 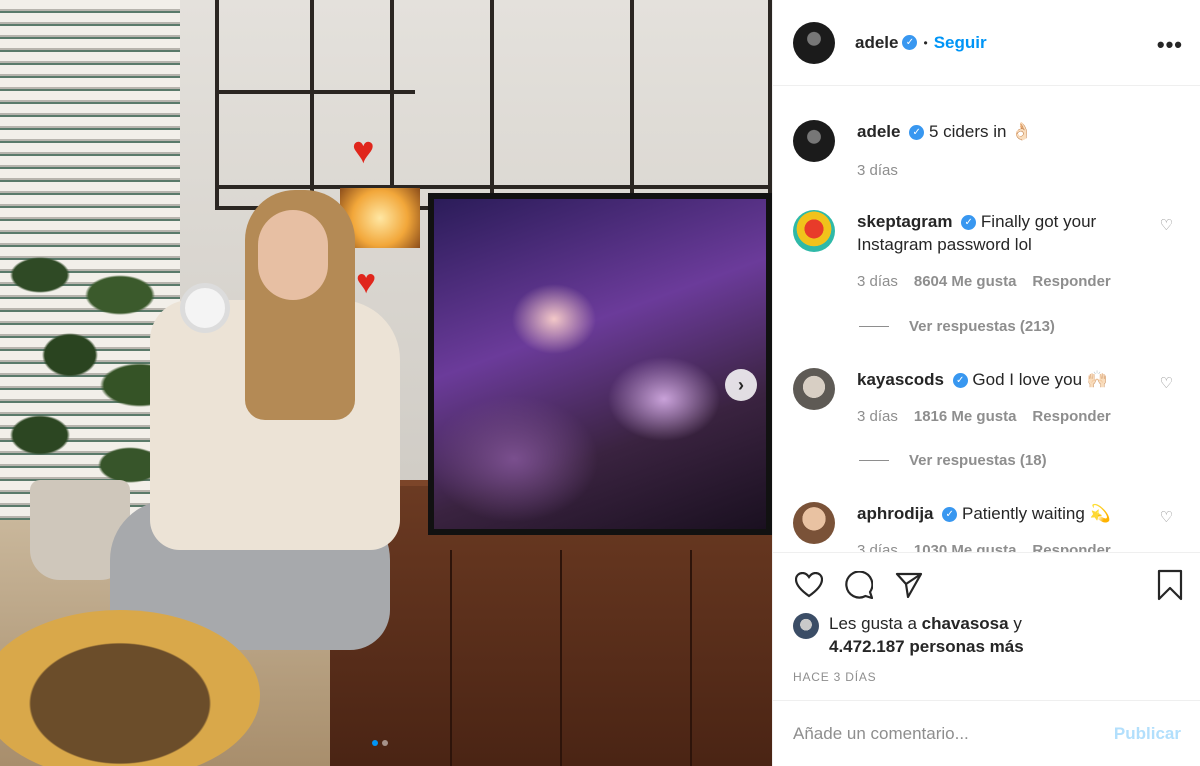 I want to click on comment-text: Patiently waiting 💫, so click(x=1036, y=513).